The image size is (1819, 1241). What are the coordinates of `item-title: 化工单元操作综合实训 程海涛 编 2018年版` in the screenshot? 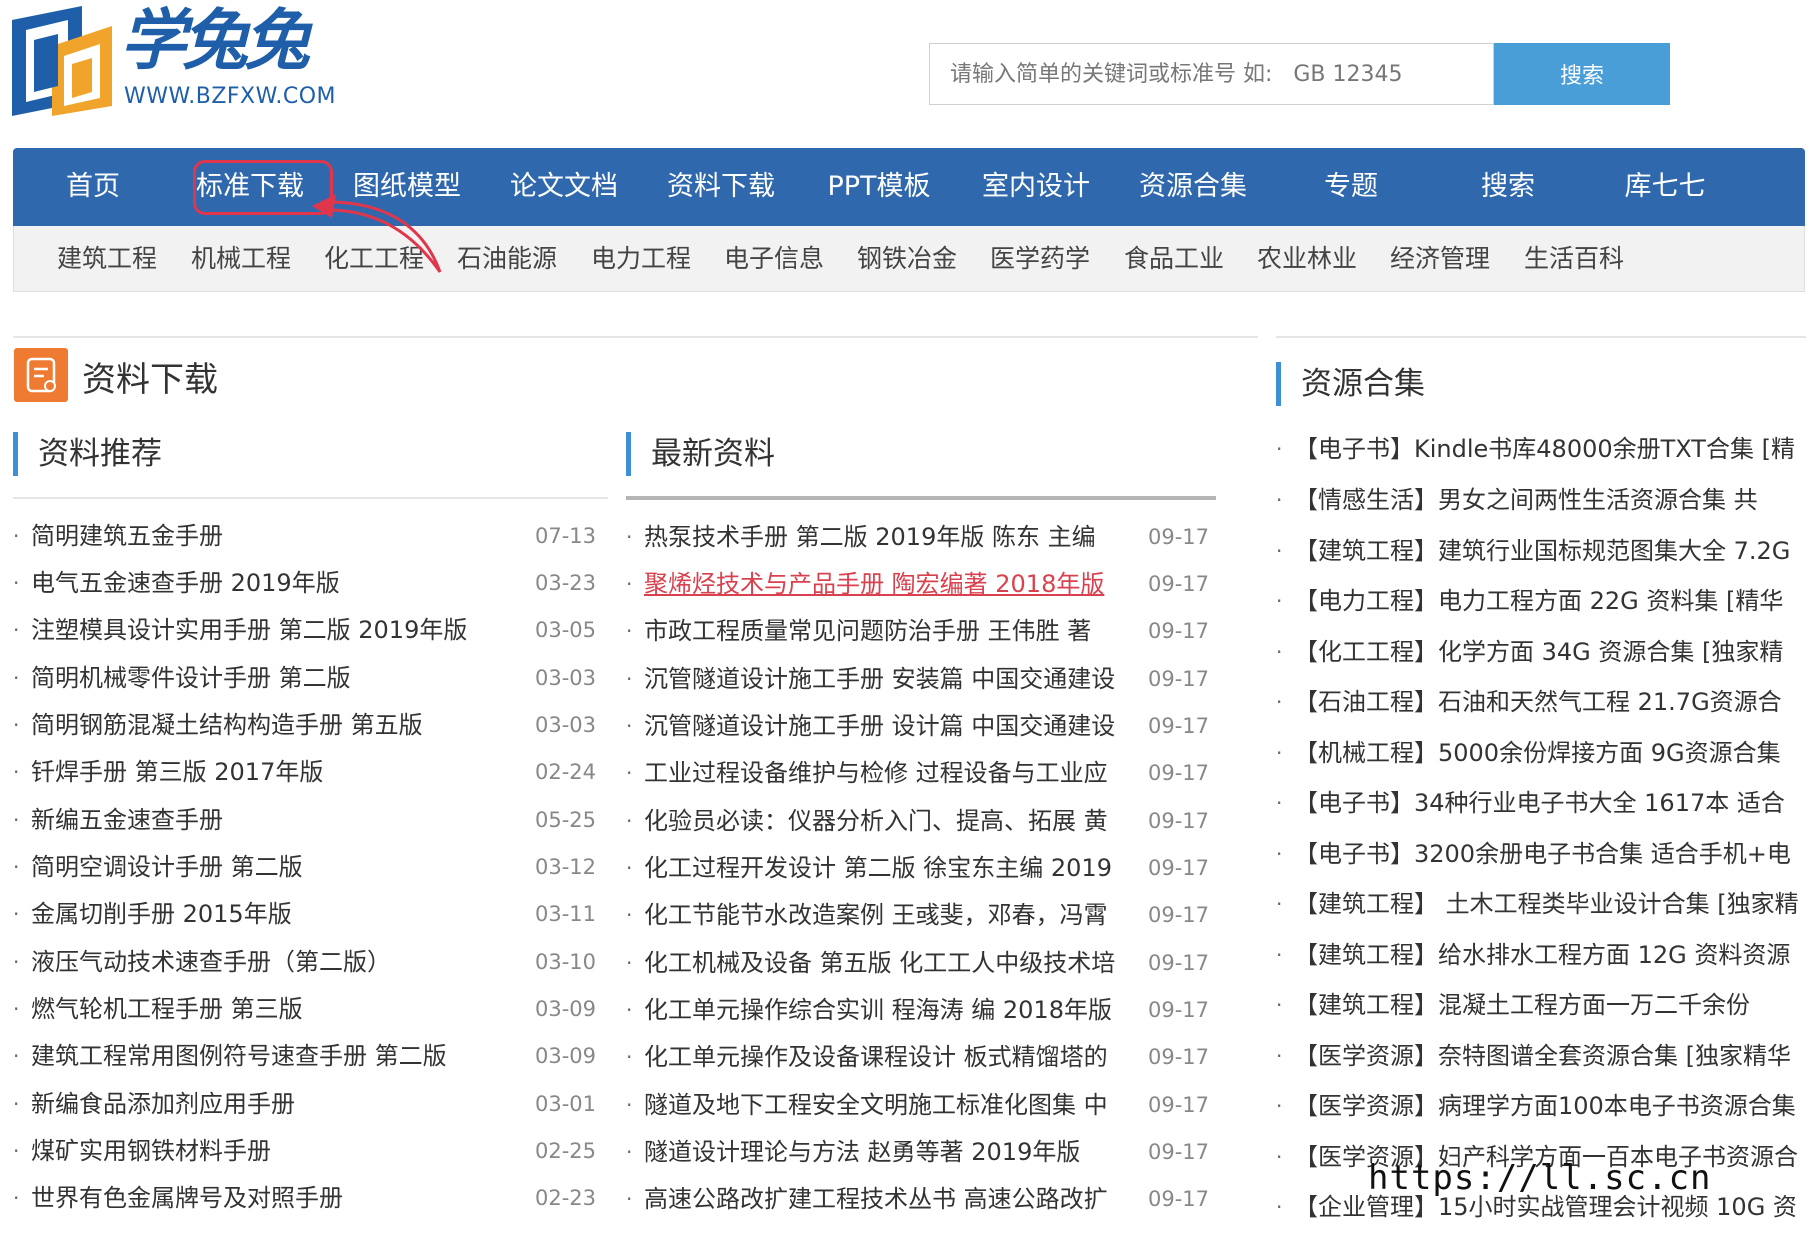 It's located at (890, 1010).